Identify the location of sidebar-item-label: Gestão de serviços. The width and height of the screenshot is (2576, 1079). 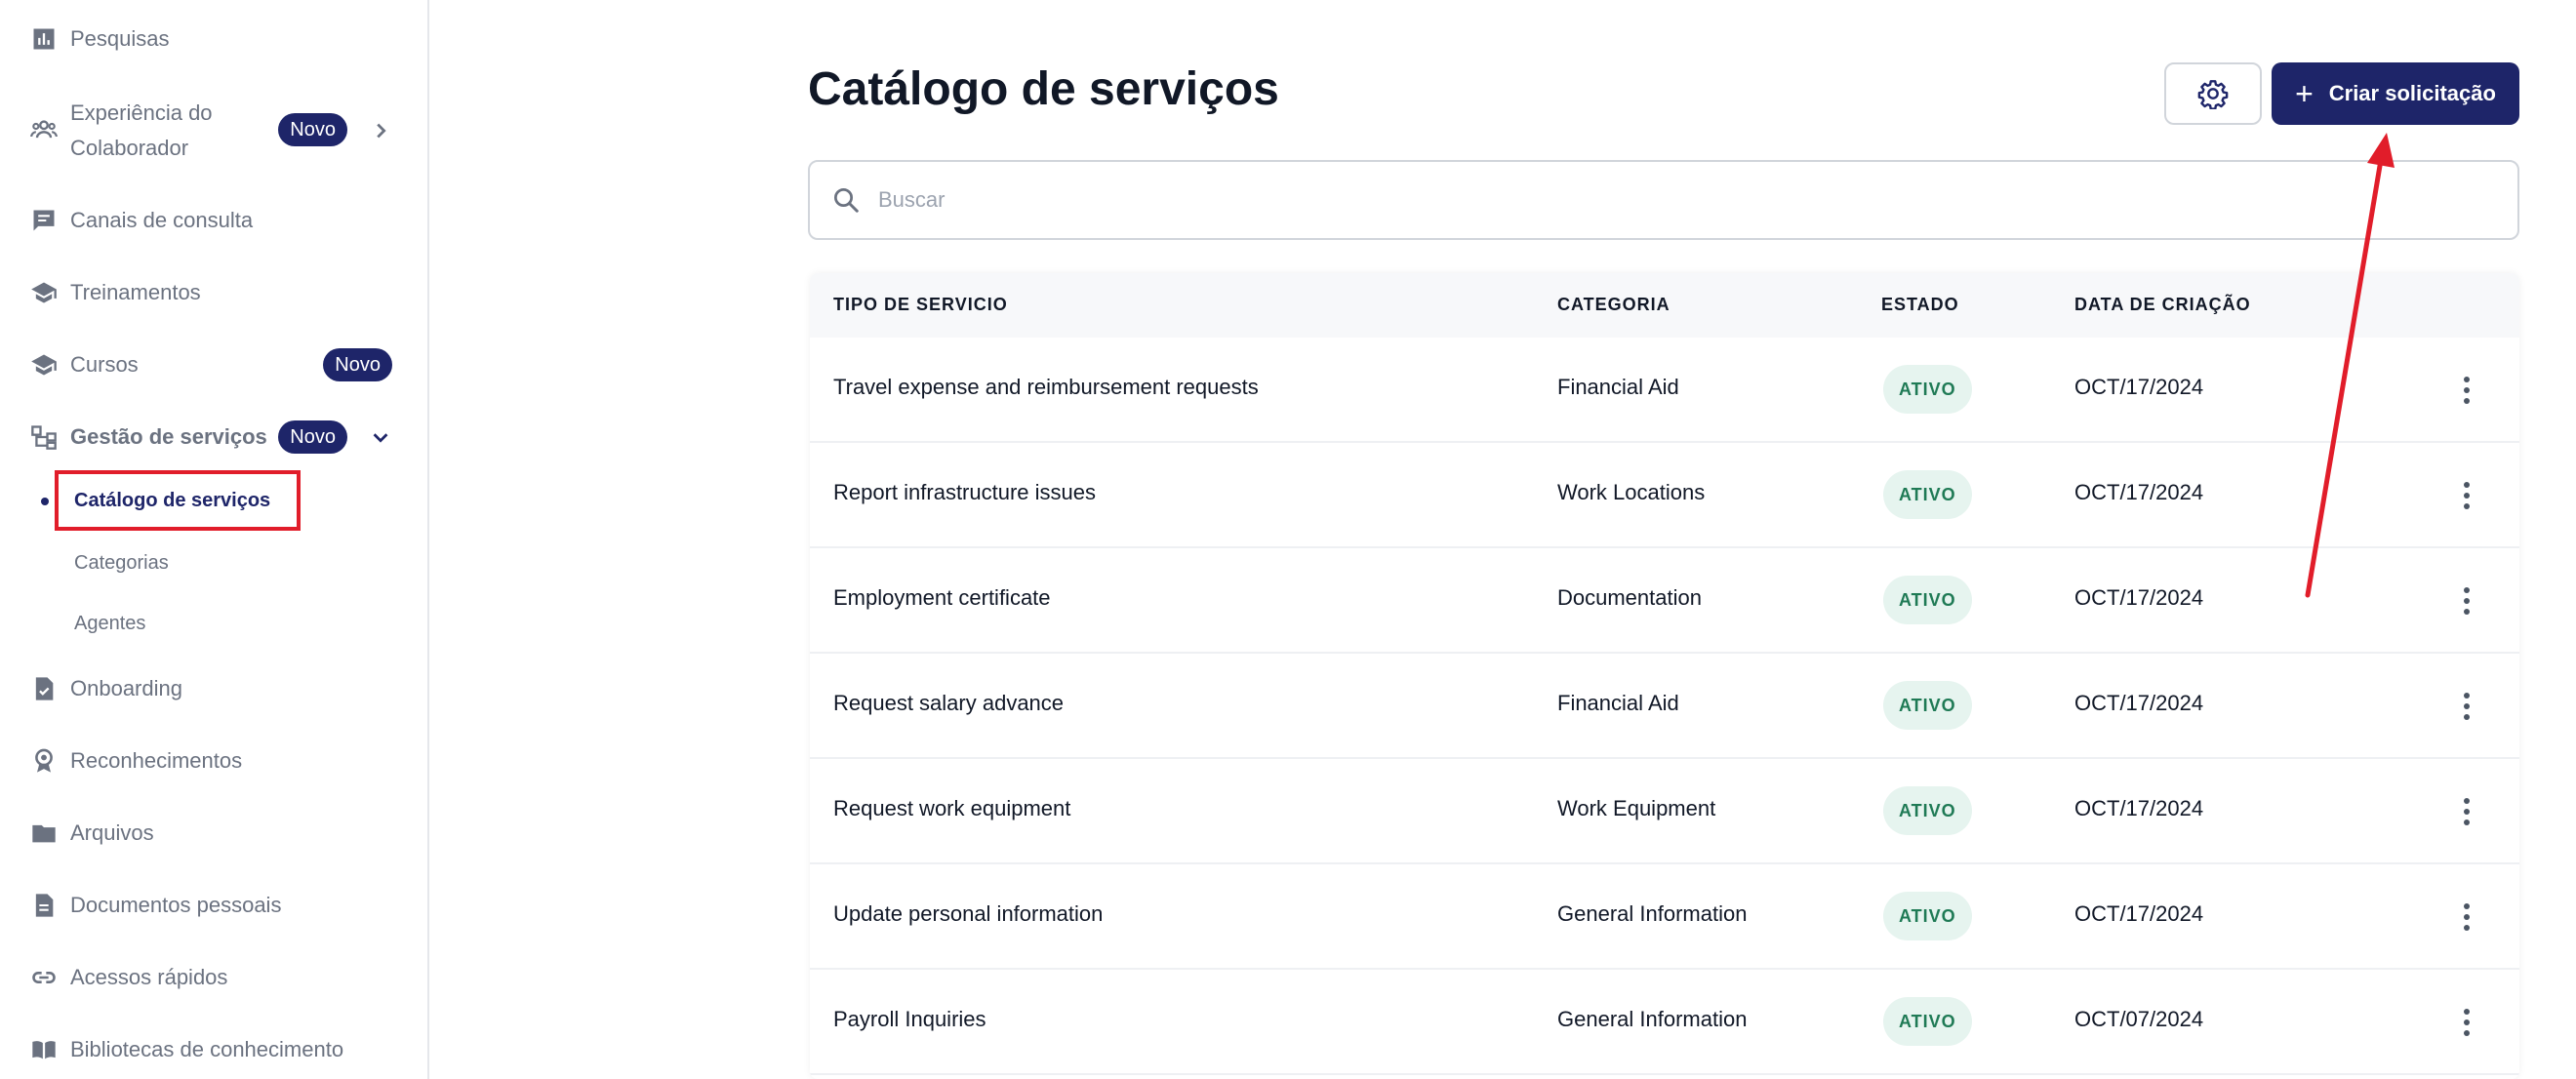
(168, 436).